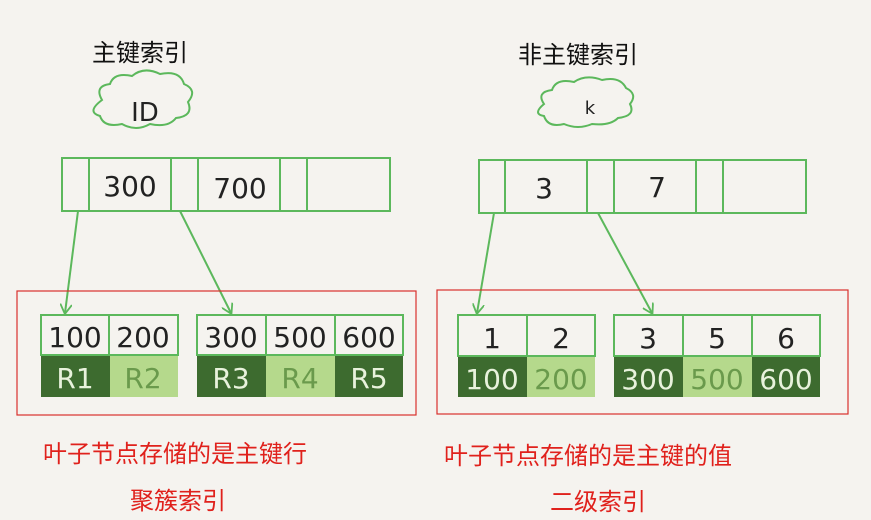 This screenshot has height=520, width=871. Describe the element at coordinates (657, 187) in the screenshot. I see `secondary-root-key: 7` at that location.